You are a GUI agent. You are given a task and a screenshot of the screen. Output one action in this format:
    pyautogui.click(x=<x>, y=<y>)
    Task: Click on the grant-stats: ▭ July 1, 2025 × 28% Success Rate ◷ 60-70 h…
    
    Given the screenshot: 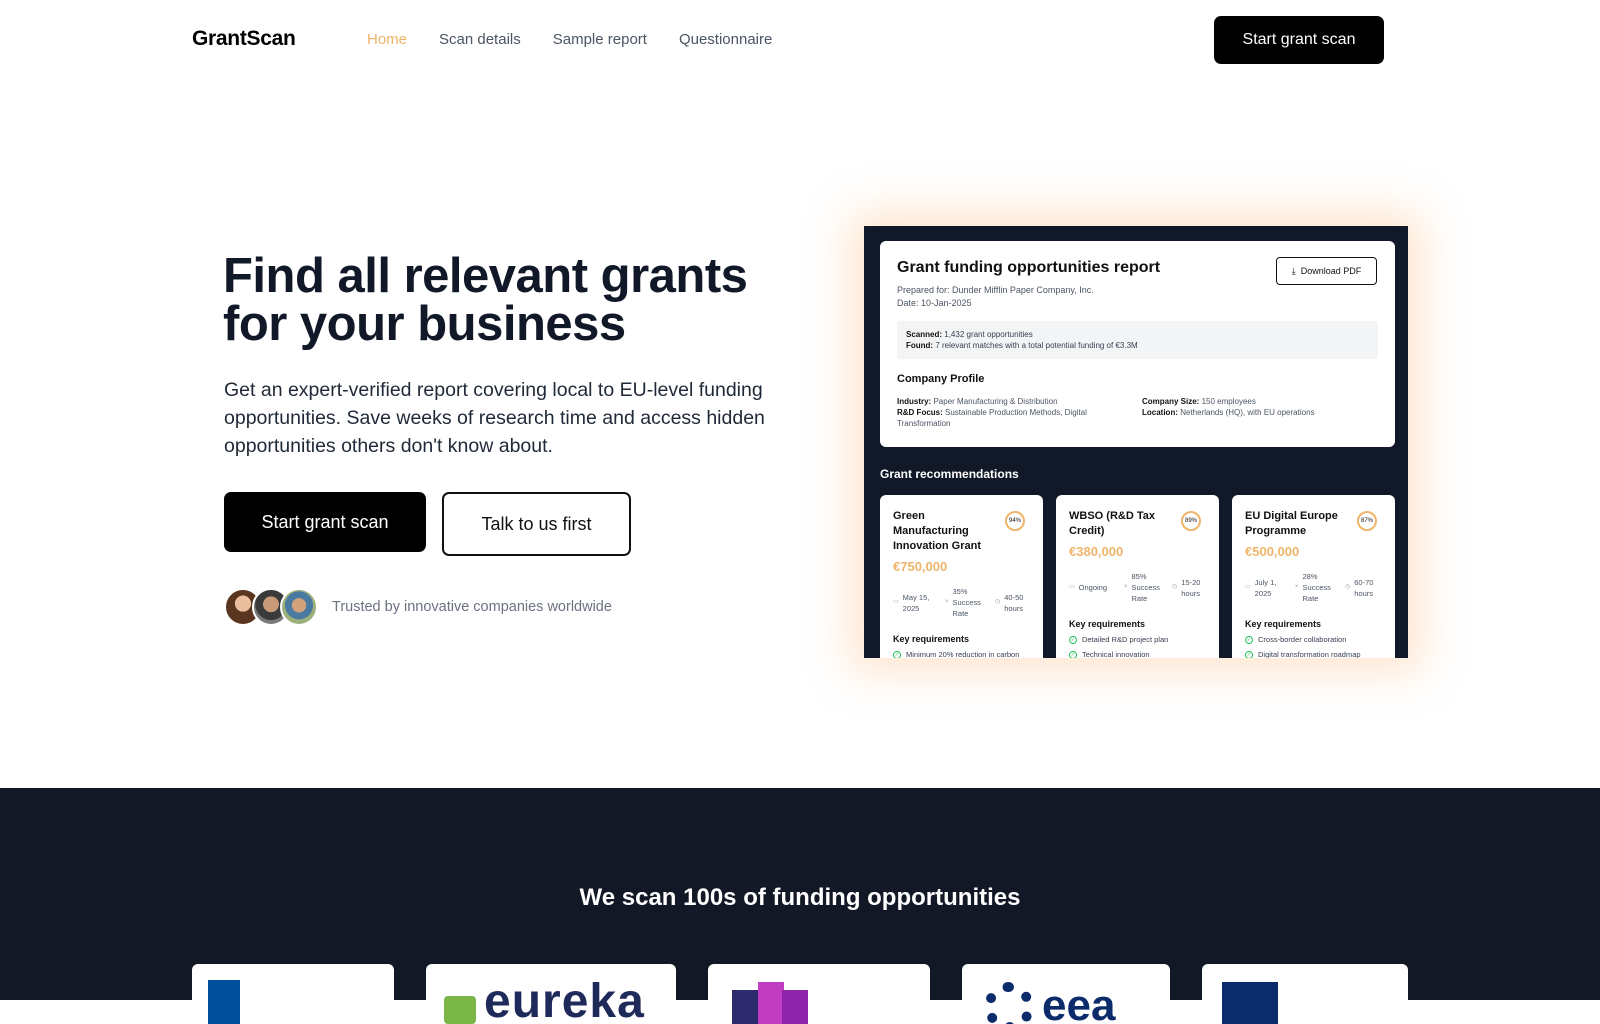 What is the action you would take?
    pyautogui.click(x=1317, y=587)
    